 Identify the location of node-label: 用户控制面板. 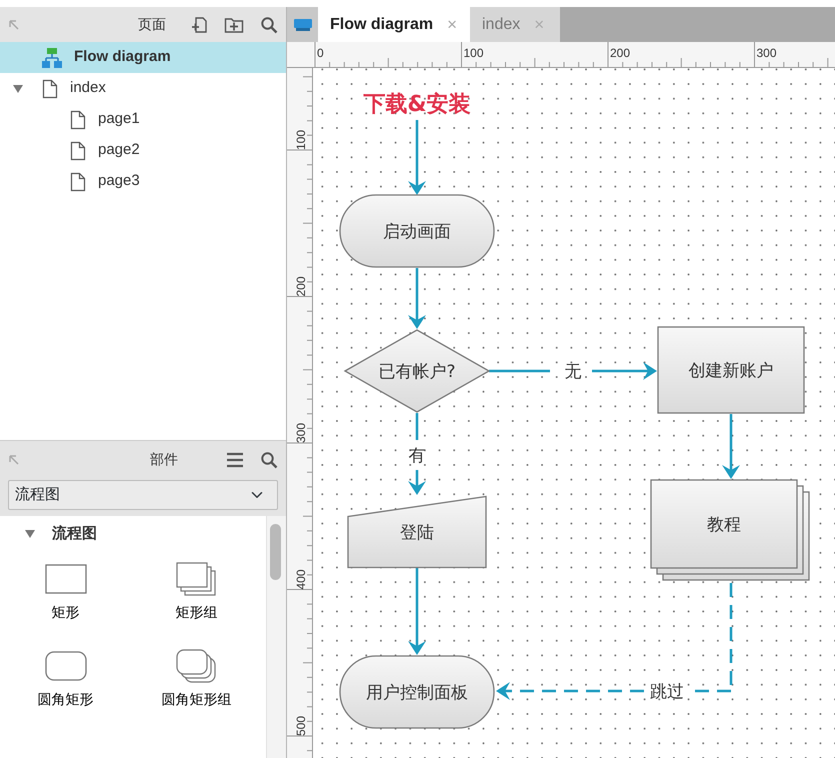
(417, 693).